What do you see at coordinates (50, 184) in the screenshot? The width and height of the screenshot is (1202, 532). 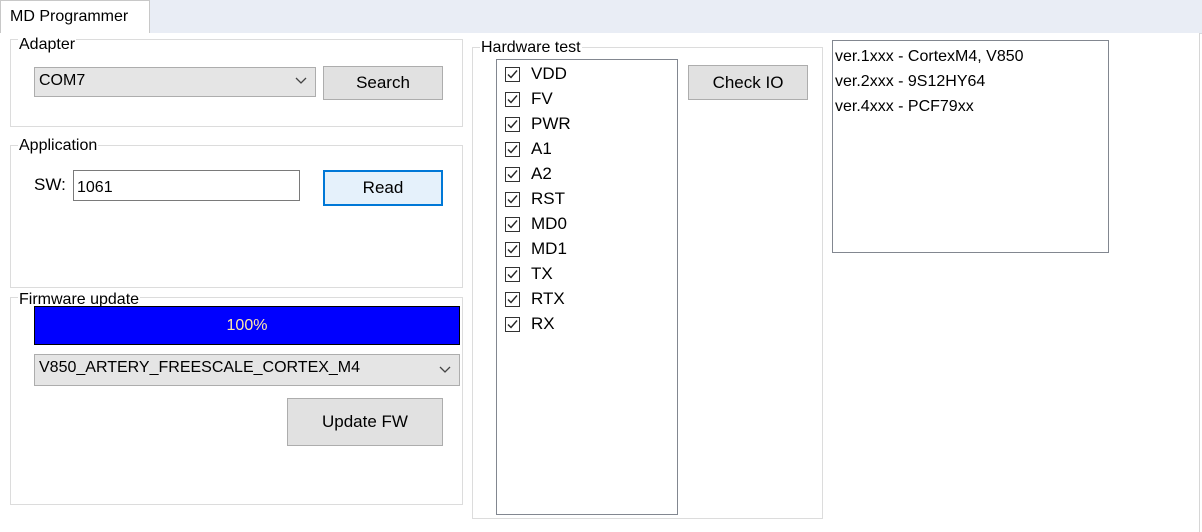 I see `sw-label: SW:` at bounding box center [50, 184].